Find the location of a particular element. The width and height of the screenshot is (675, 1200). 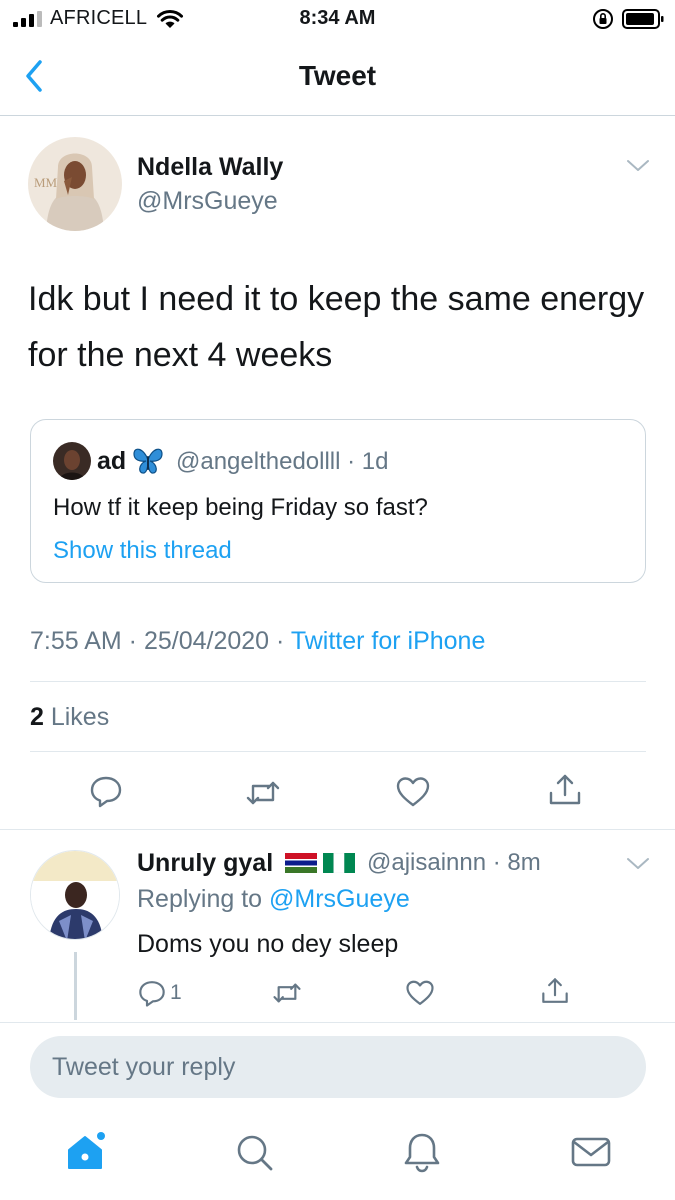

tab-notifications is located at coordinates (422, 1152).